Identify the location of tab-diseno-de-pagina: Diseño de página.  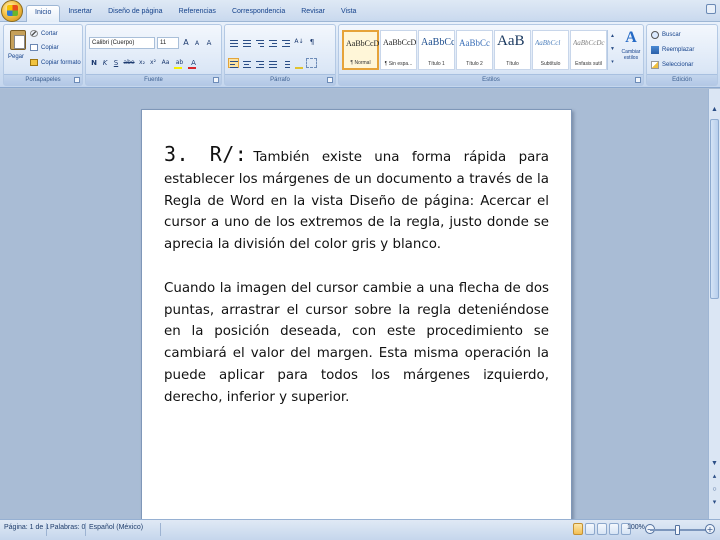
(135, 13).